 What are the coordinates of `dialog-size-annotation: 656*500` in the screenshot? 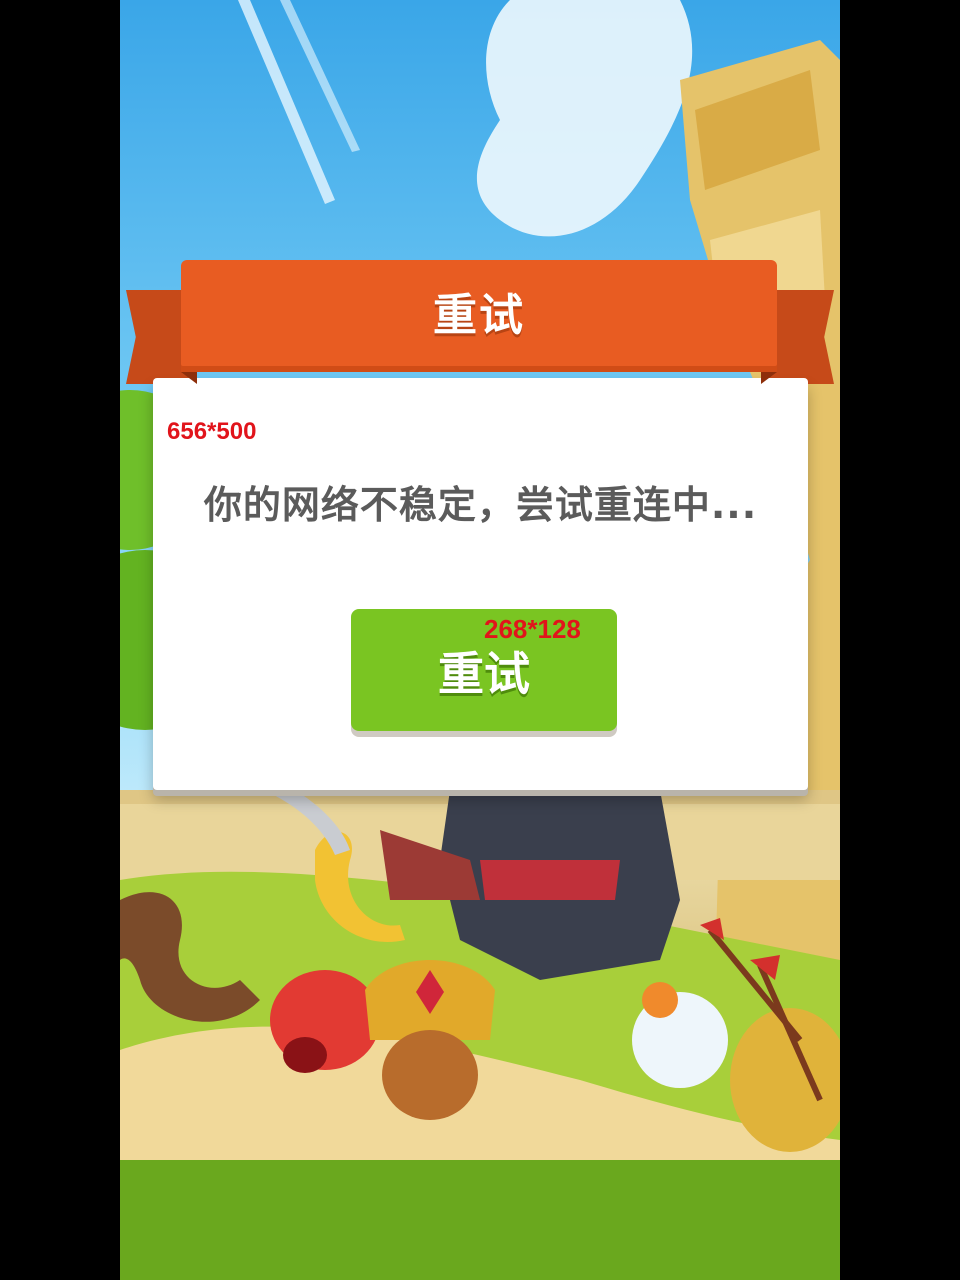 It's located at (212, 431).